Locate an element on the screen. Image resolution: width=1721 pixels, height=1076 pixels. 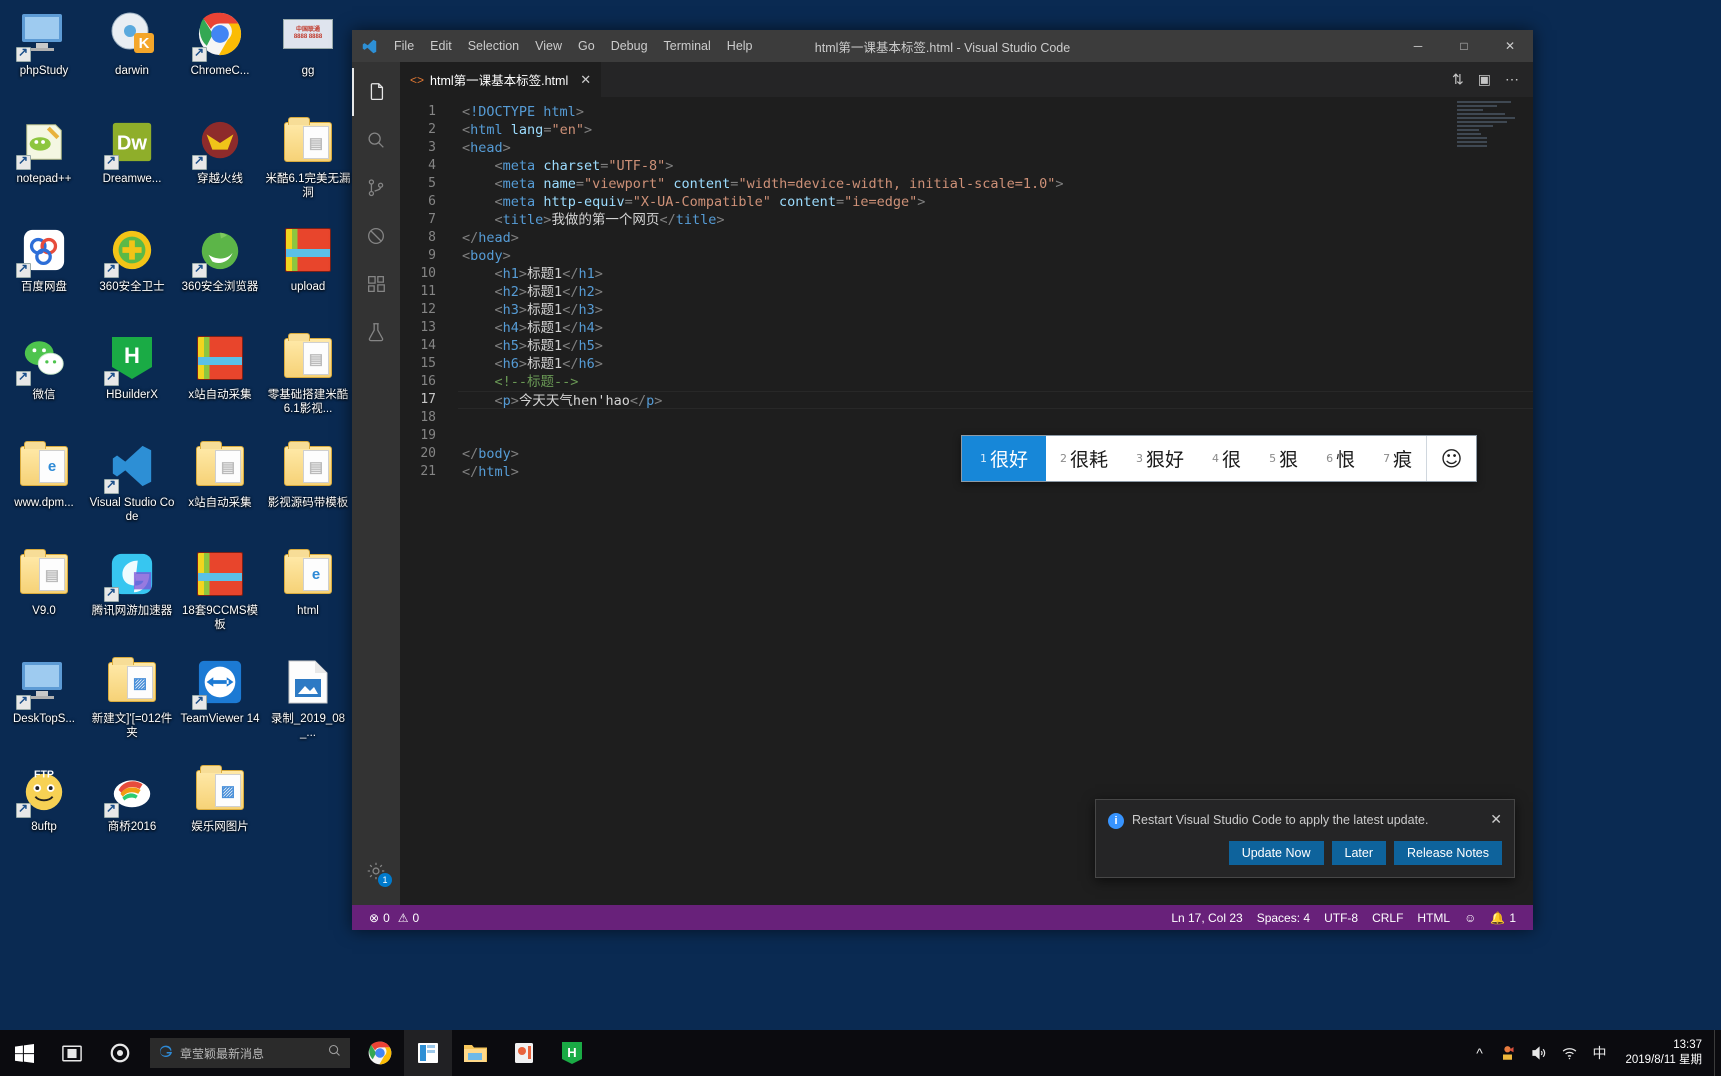
ime-candidate: 7痕 is located at coordinates (1397, 458).